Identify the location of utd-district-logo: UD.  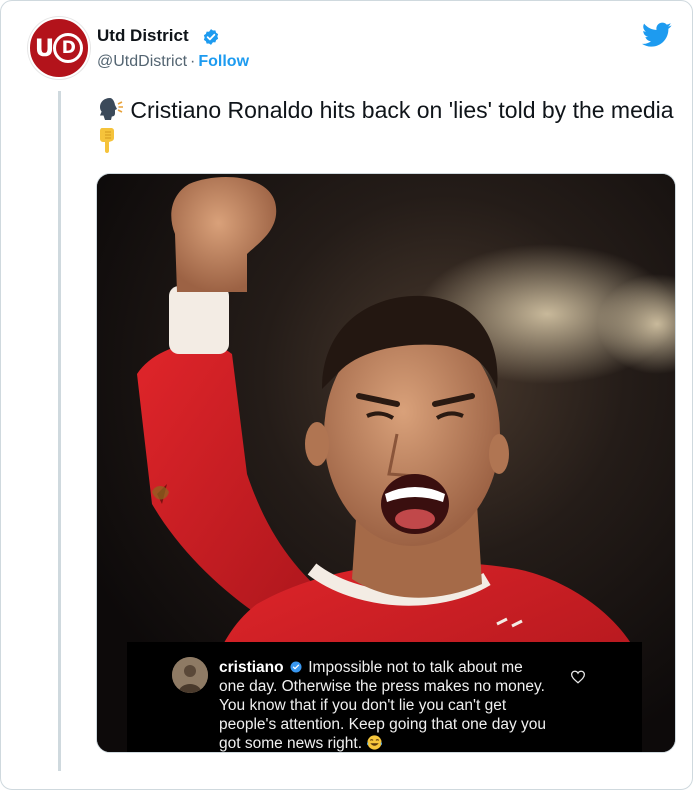
(59, 48).